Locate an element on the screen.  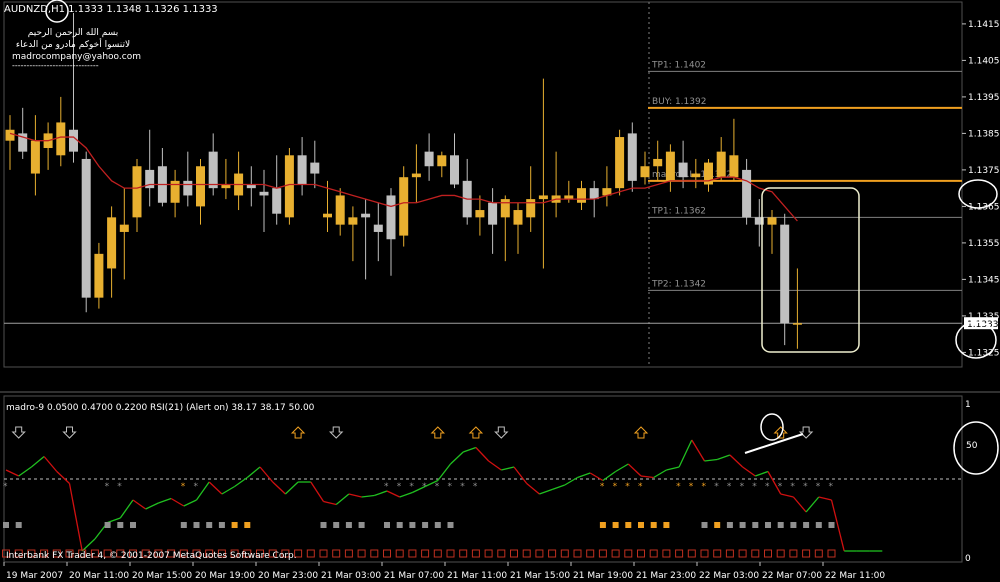
price-level-label-buy: BUY: 1.1392 is located at coordinates (679, 102).